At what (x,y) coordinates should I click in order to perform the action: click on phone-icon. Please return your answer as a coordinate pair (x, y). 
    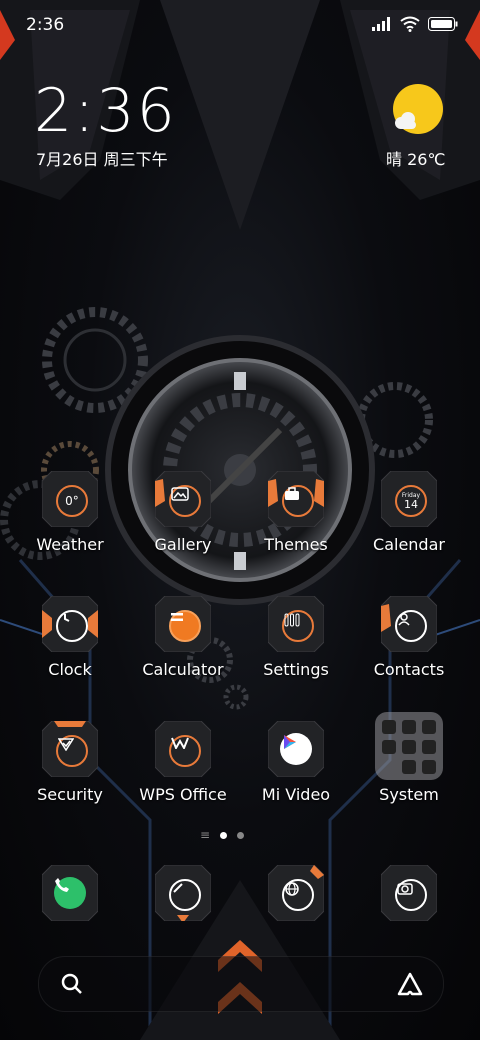
    Looking at the image, I should click on (70, 893).